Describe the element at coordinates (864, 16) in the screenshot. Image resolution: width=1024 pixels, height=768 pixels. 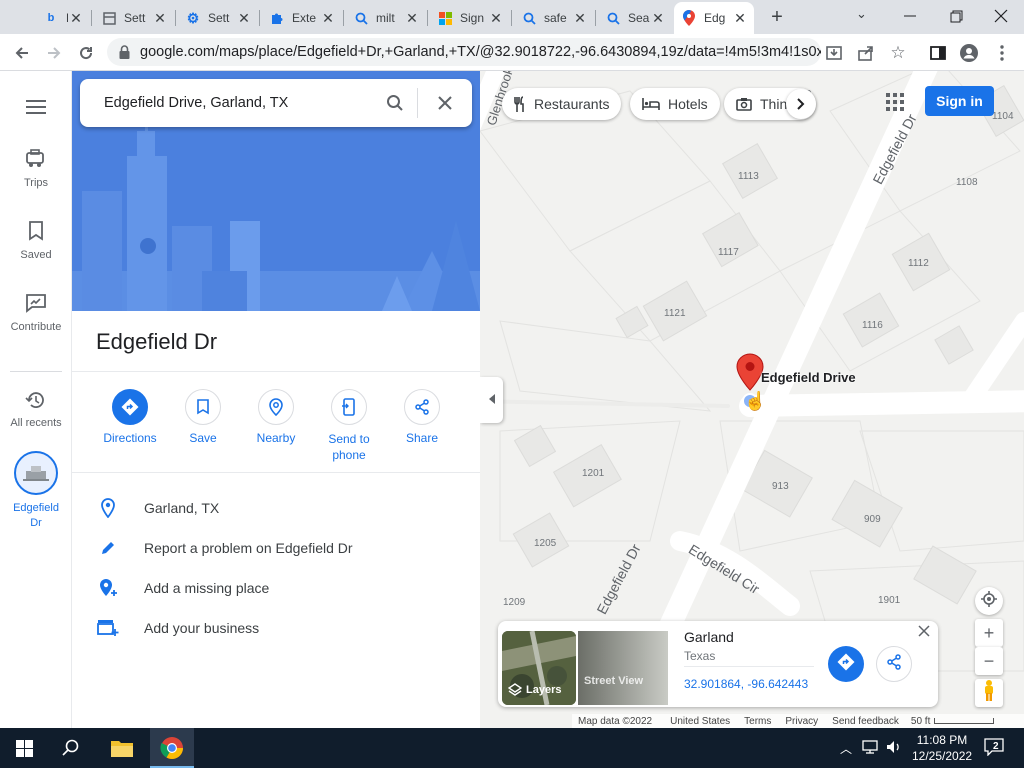
I see `tab-search-icon: ⌄` at that location.